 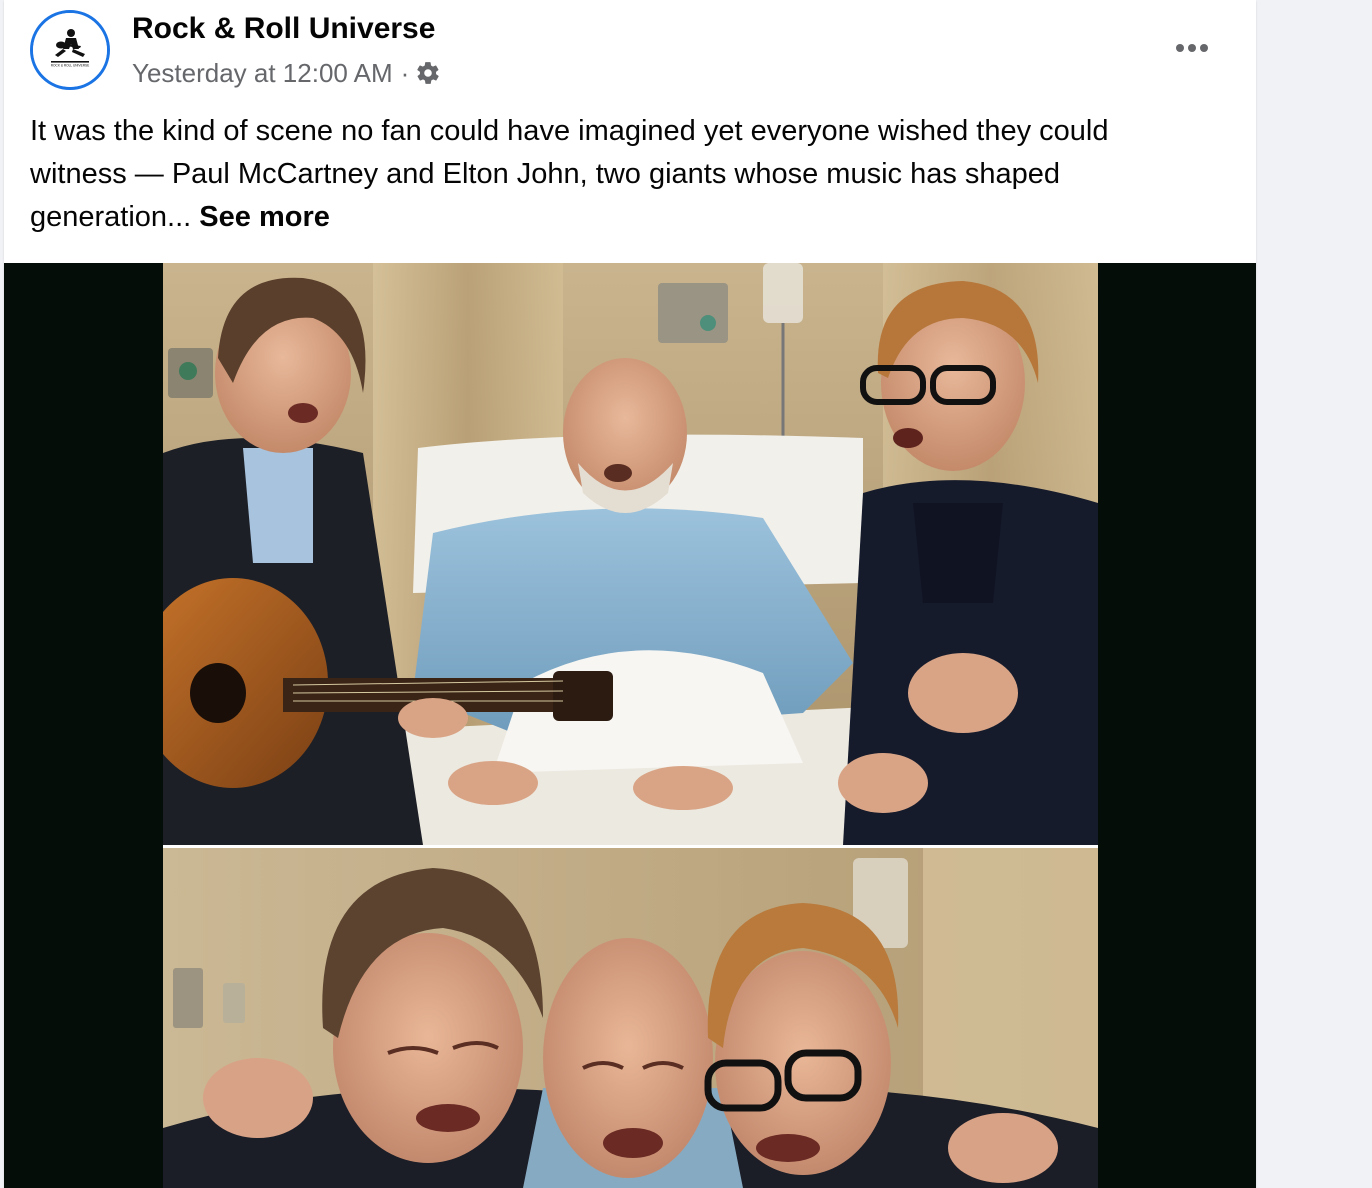 I want to click on see-more-link: See more, so click(x=264, y=217).